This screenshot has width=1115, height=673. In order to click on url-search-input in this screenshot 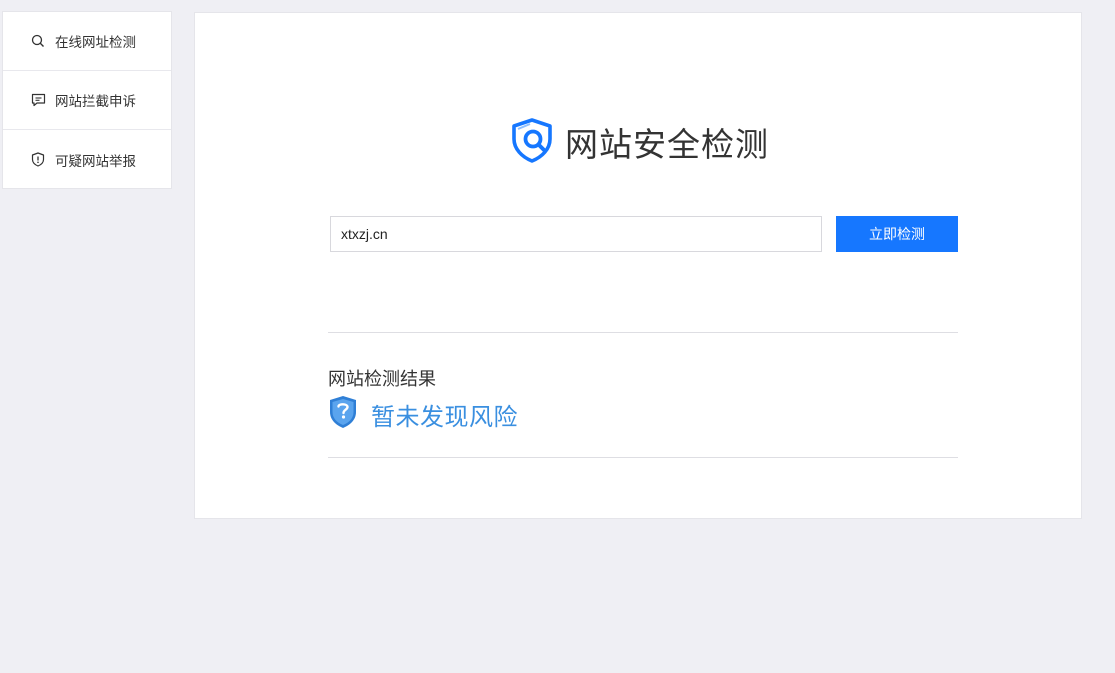, I will do `click(576, 234)`.